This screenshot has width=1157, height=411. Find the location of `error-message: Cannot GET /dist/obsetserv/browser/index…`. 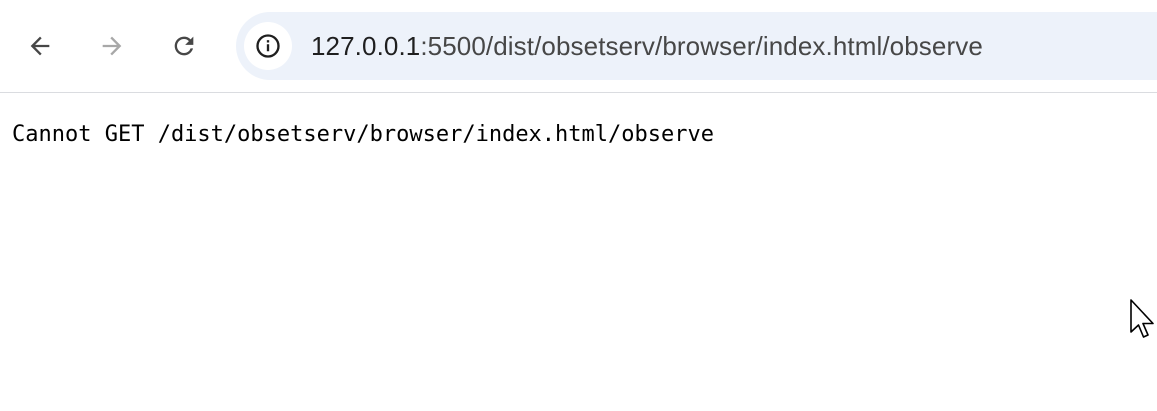

error-message: Cannot GET /dist/obsetserv/browser/index… is located at coordinates (363, 134).